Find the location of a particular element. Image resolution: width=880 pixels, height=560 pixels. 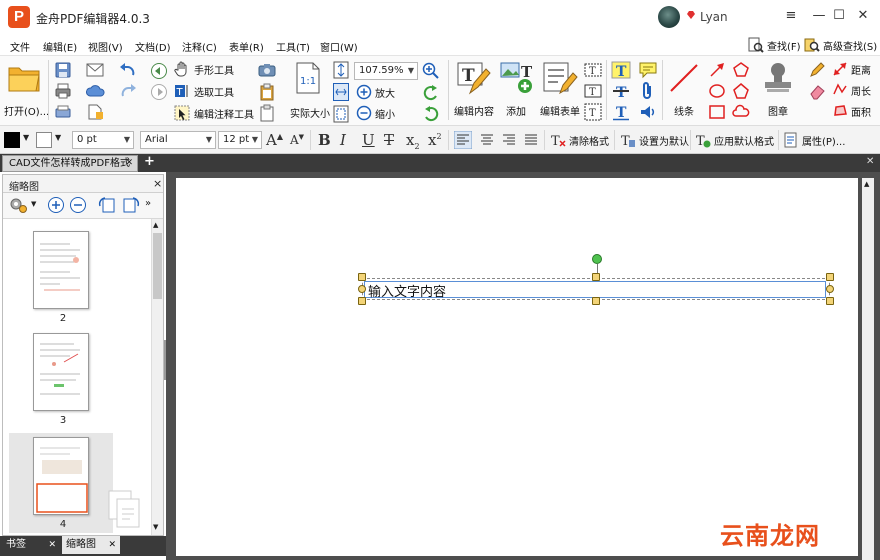

thumbnails-tab: 缩略图 ✕ is located at coordinates (91, 545).